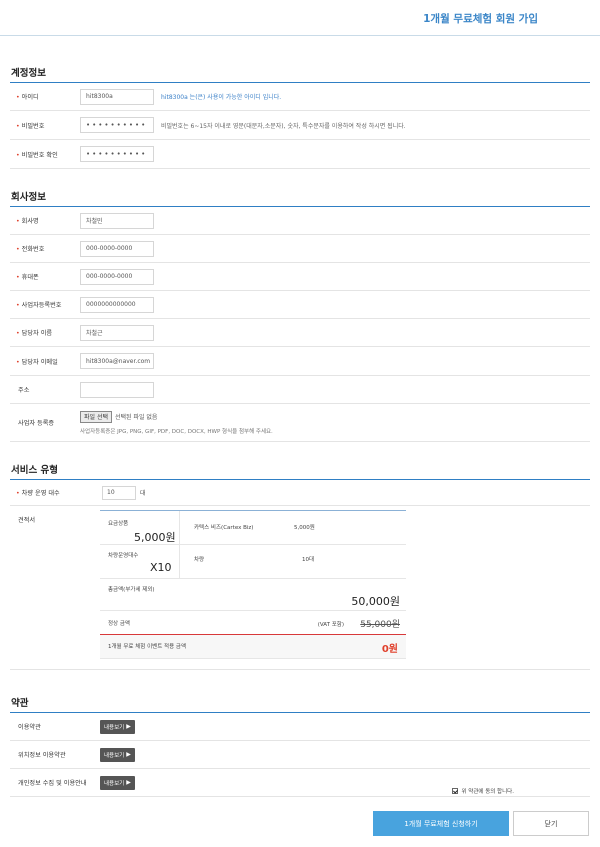  I want to click on estimate-label: 견적서, so click(27, 520).